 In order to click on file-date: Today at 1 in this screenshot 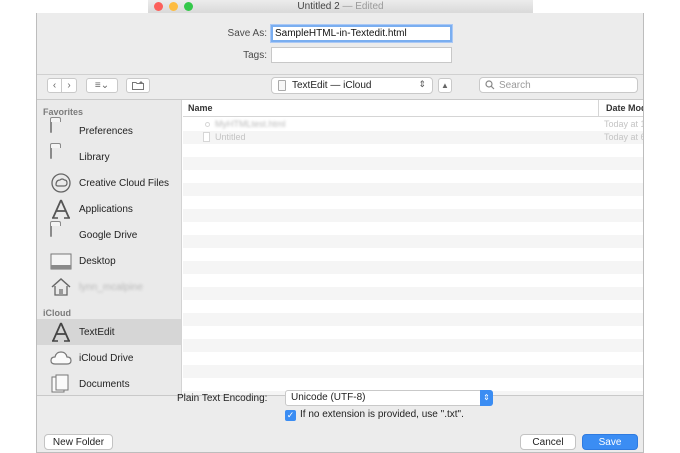, I will do `click(623, 124)`.